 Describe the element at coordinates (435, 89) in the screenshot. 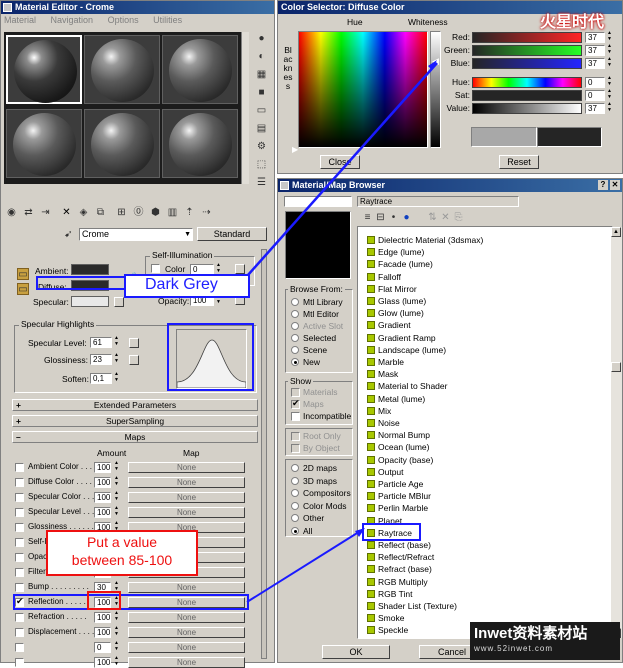

I see `whiteness-bar` at that location.